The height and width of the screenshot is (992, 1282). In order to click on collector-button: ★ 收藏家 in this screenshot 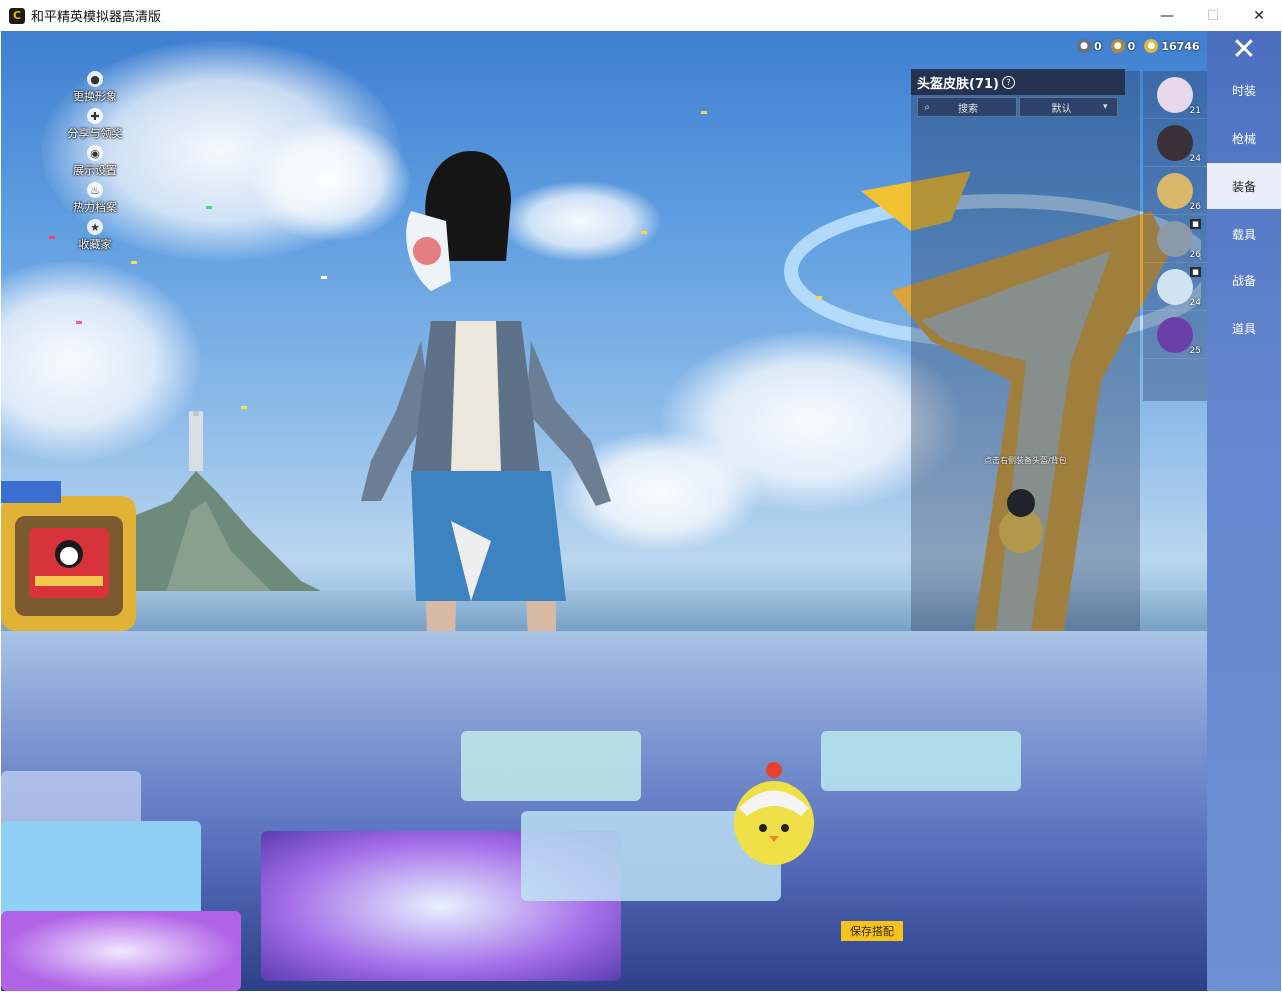, I will do `click(95, 237)`.